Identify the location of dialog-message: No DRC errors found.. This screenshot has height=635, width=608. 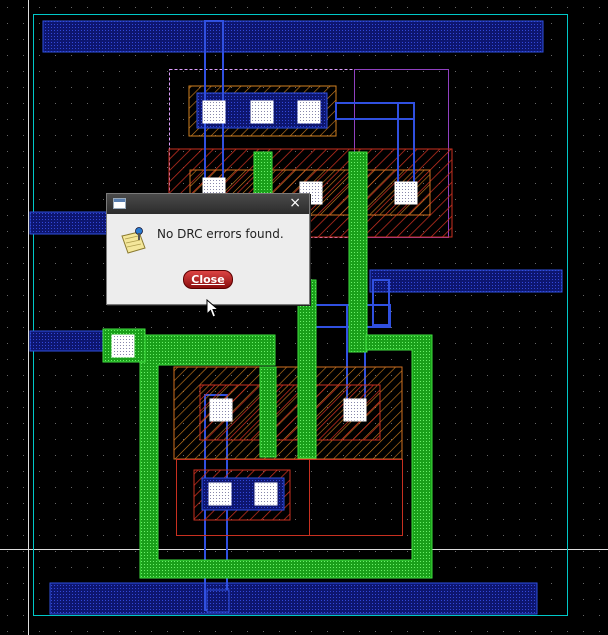
(220, 234).